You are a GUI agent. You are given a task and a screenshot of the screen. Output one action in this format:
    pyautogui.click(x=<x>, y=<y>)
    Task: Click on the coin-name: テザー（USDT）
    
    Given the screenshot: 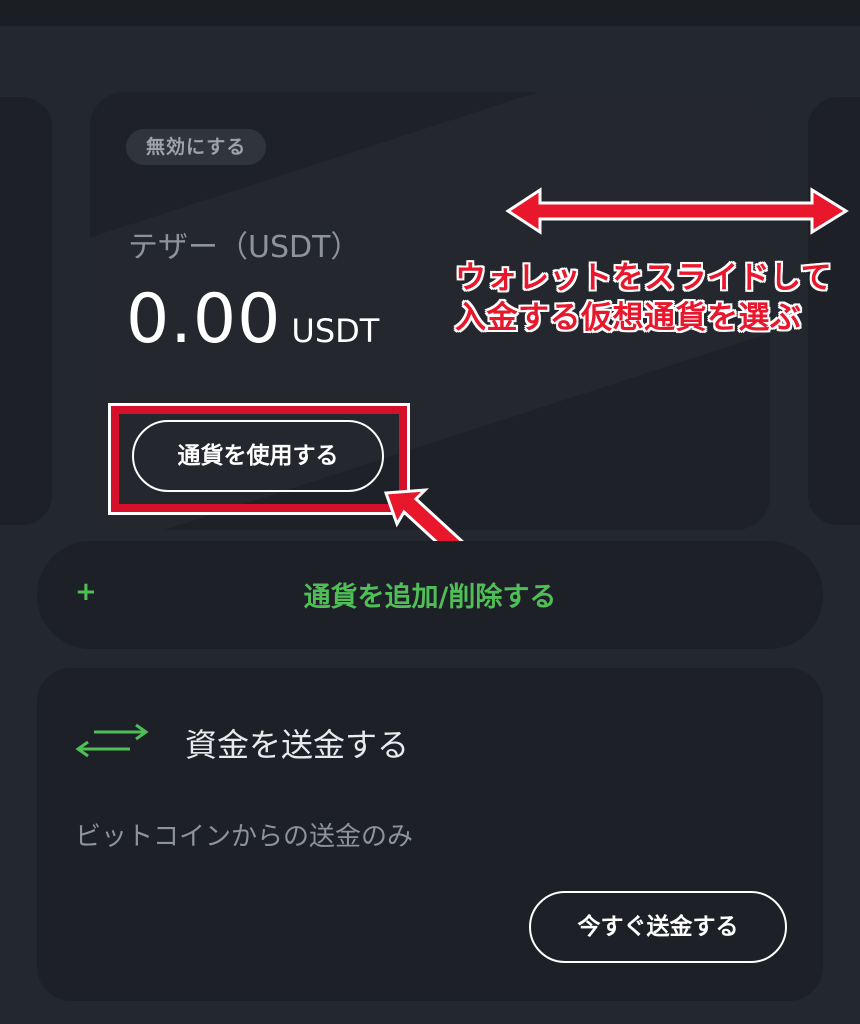 What is the action you would take?
    pyautogui.click(x=244, y=247)
    